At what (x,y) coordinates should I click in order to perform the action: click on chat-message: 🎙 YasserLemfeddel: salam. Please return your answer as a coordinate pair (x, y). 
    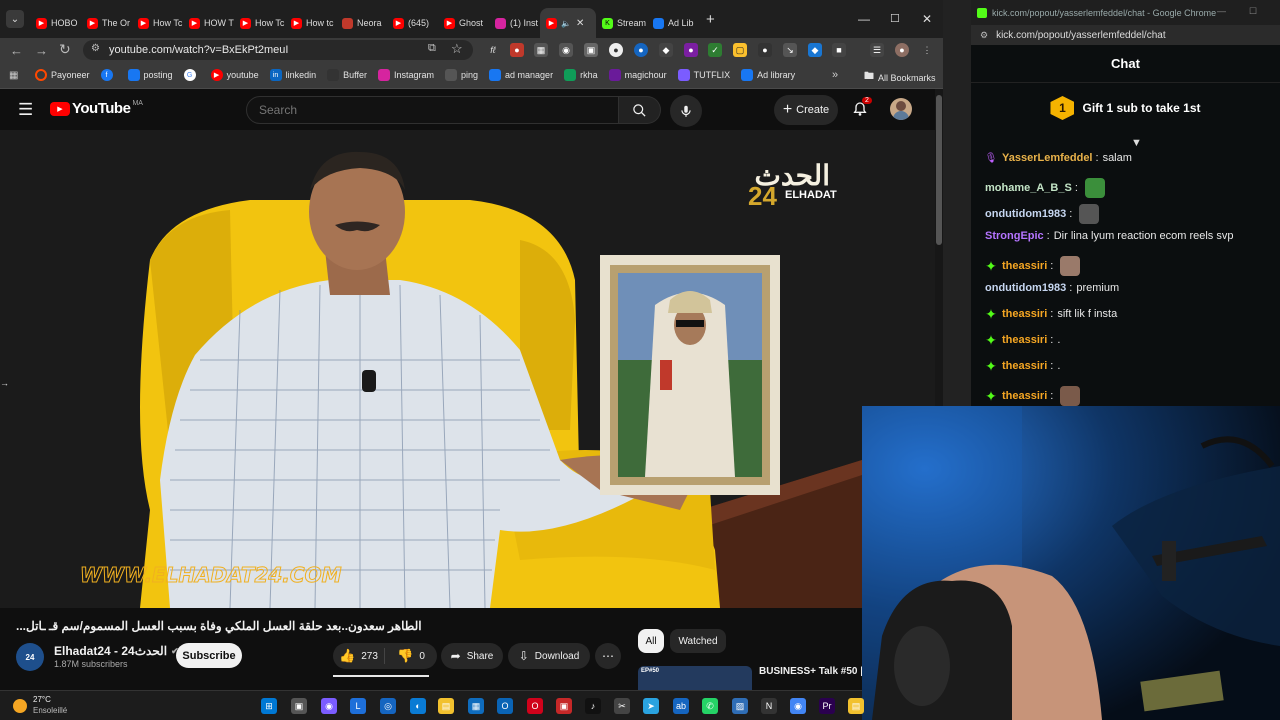
    Looking at the image, I should click on (1058, 158).